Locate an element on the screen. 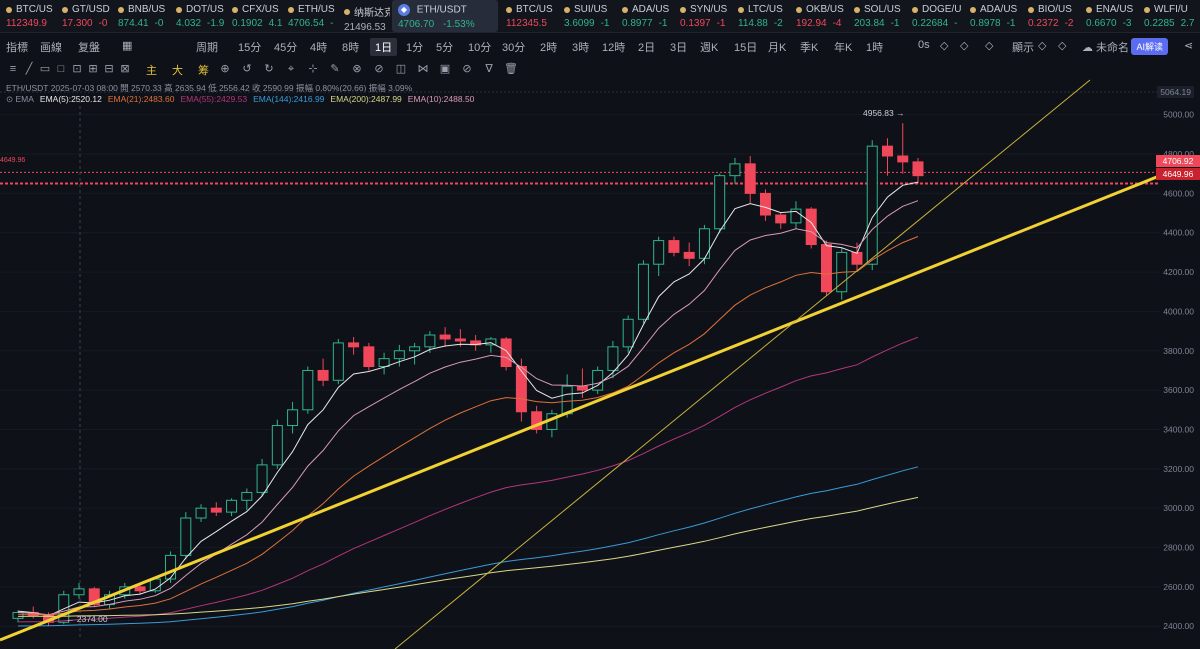 Image resolution: width=1200 pixels, height=649 pixels. axis-tick-5: 4000.00 is located at coordinates (1178, 311).